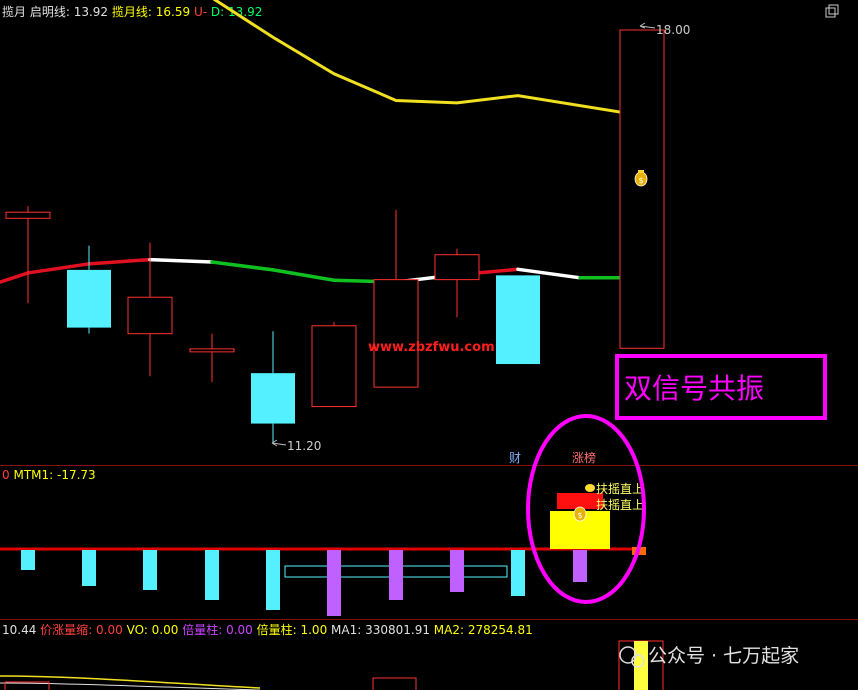 Image resolution: width=858 pixels, height=690 pixels. Describe the element at coordinates (135, 630) in the screenshot. I see `header_bottom-label-2: VO` at that location.